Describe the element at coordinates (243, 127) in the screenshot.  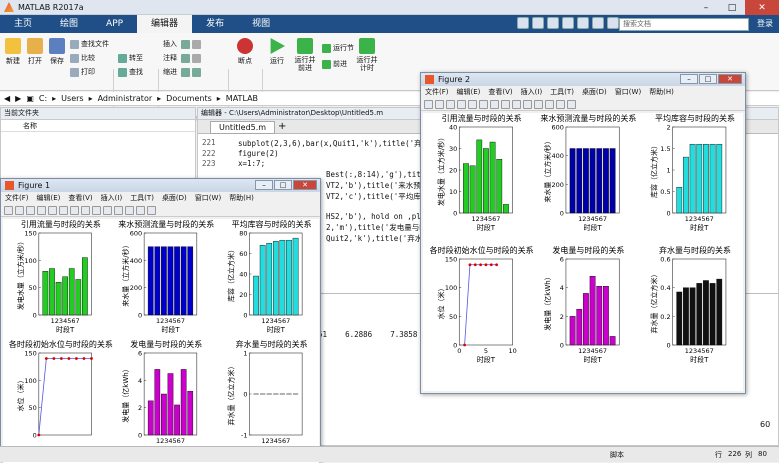
I see `editor-tab: Untitled5.m` at that location.